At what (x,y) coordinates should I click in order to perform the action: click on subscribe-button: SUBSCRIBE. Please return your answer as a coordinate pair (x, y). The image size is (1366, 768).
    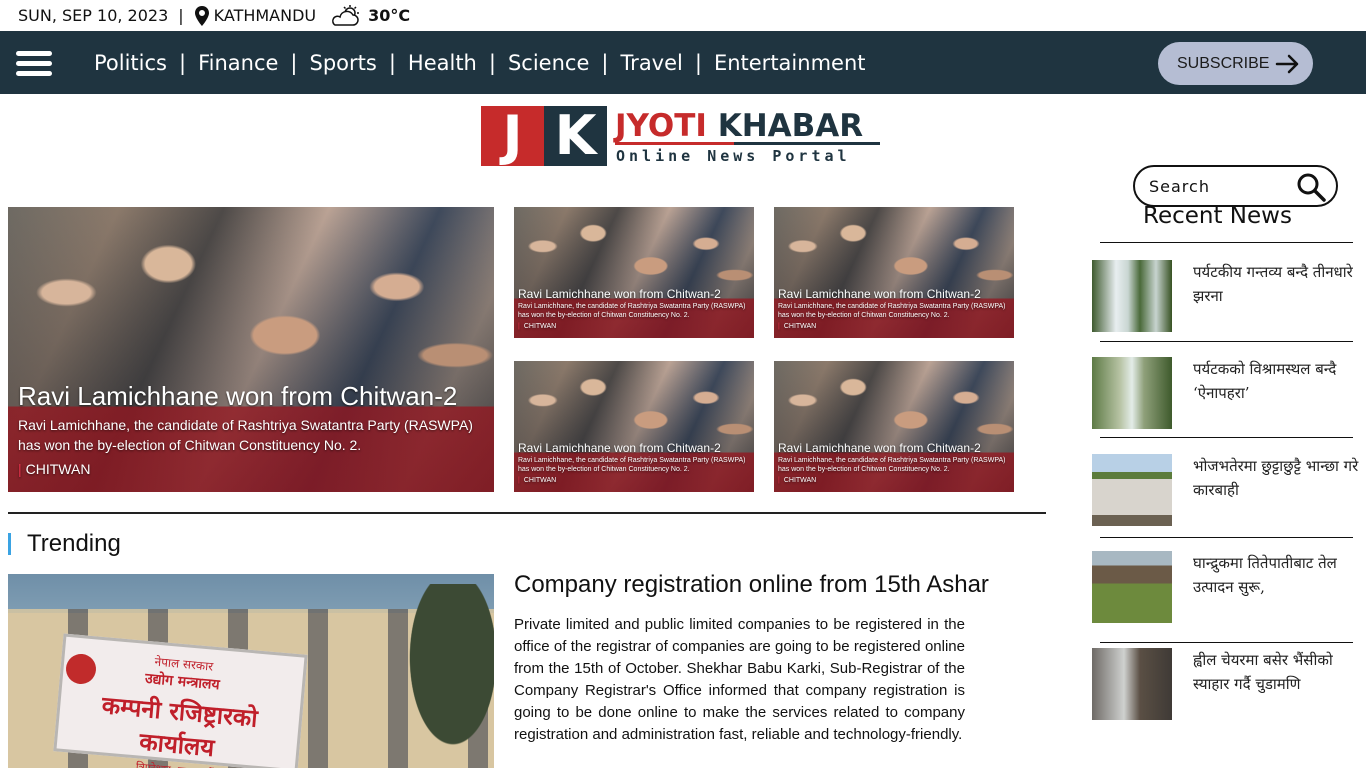
    Looking at the image, I should click on (1235, 63).